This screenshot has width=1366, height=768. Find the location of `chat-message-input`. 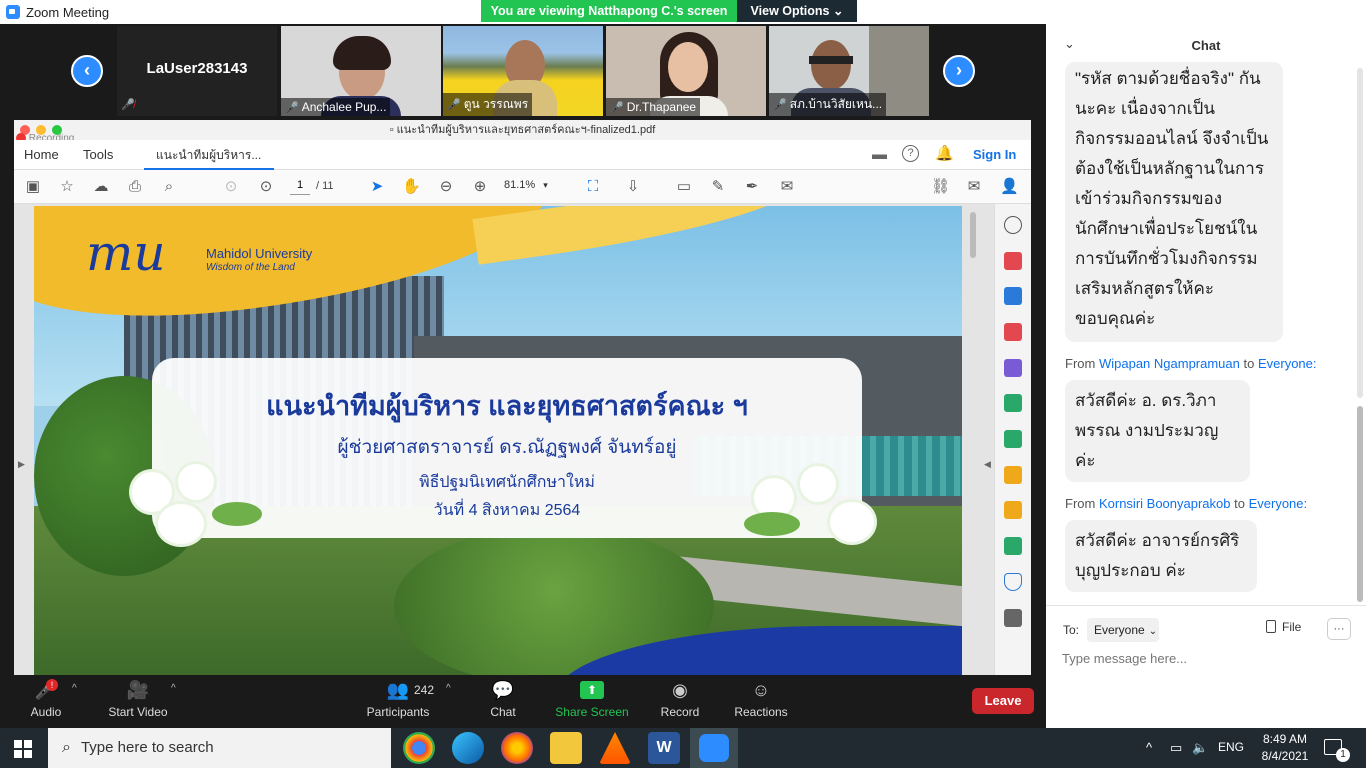

chat-message-input is located at coordinates (1207, 658).